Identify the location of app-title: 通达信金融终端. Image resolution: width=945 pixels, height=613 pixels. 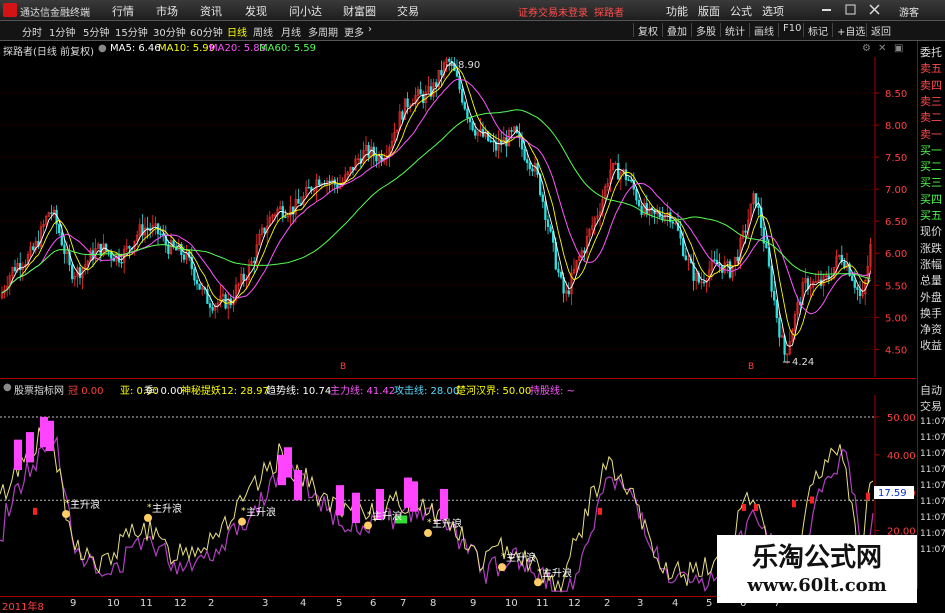
(55, 13).